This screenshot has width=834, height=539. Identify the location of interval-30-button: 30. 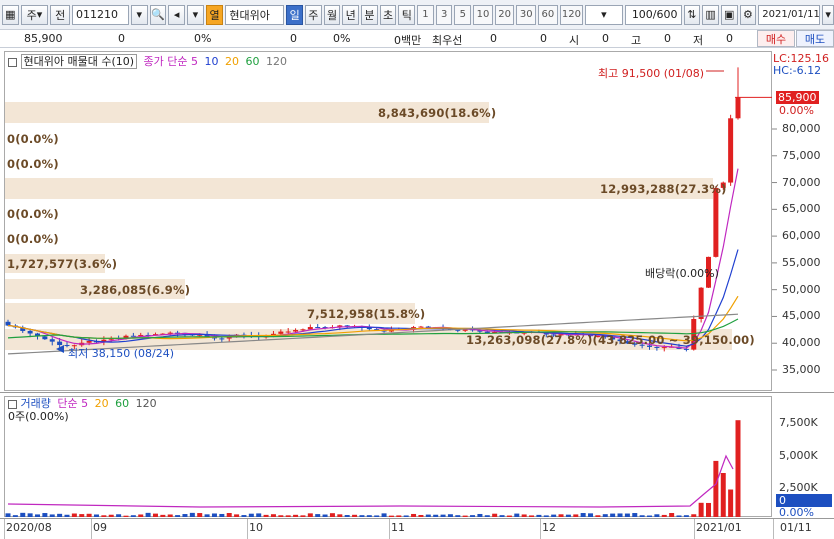
(526, 14).